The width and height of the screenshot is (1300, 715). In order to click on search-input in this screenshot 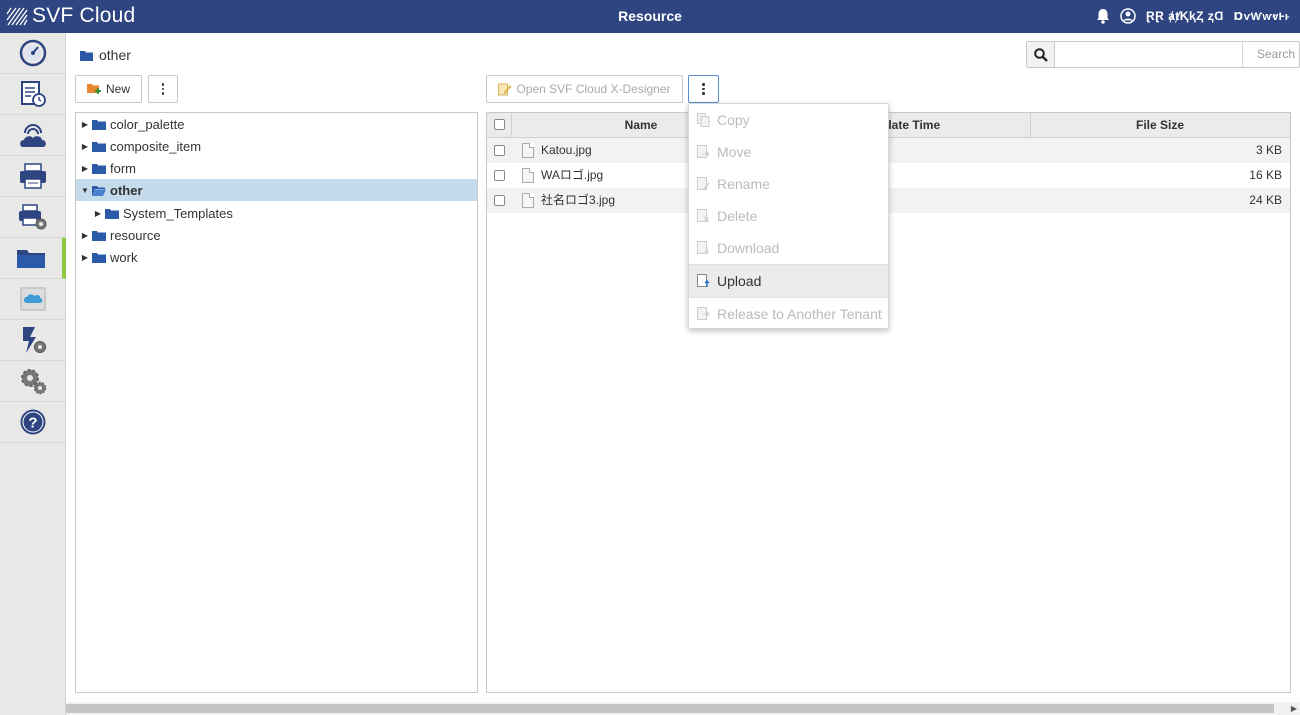, I will do `click(1149, 54)`.